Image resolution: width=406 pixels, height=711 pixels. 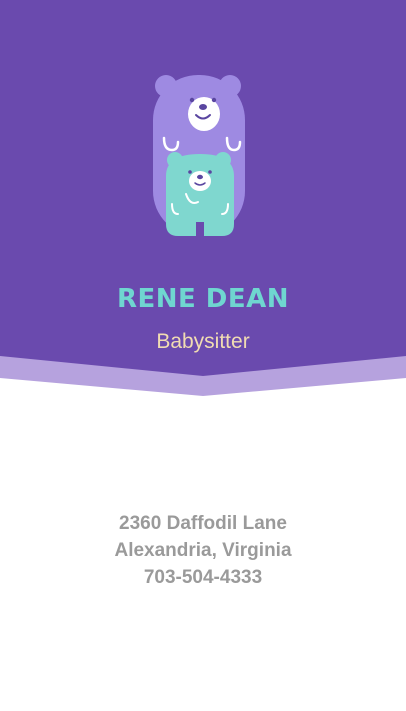 What do you see at coordinates (200, 194) in the screenshot?
I see `small-bear` at bounding box center [200, 194].